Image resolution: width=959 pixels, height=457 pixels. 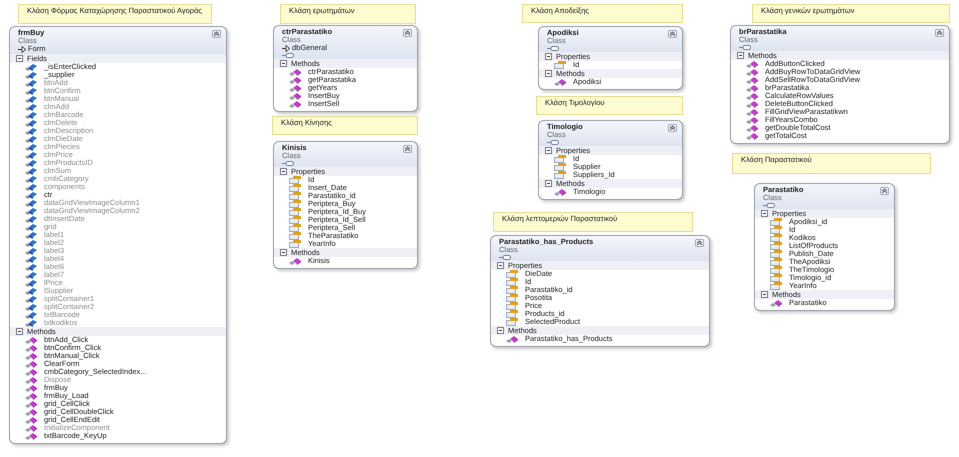 What do you see at coordinates (560, 65) in the screenshot?
I see `property-icon` at bounding box center [560, 65].